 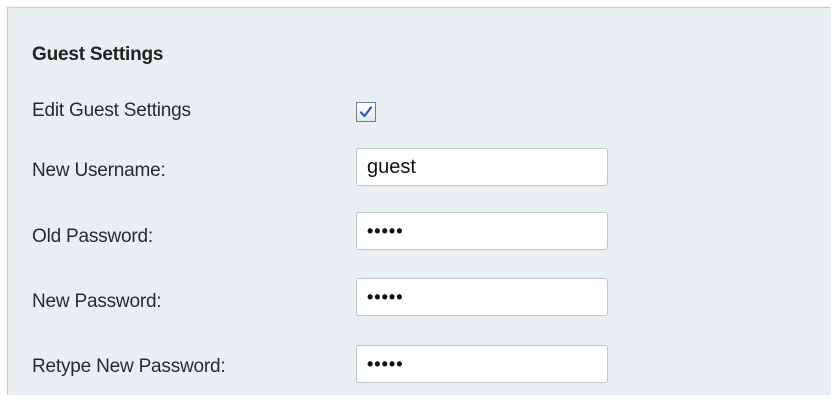 I want to click on new-username-label: New Username:, so click(x=99, y=170).